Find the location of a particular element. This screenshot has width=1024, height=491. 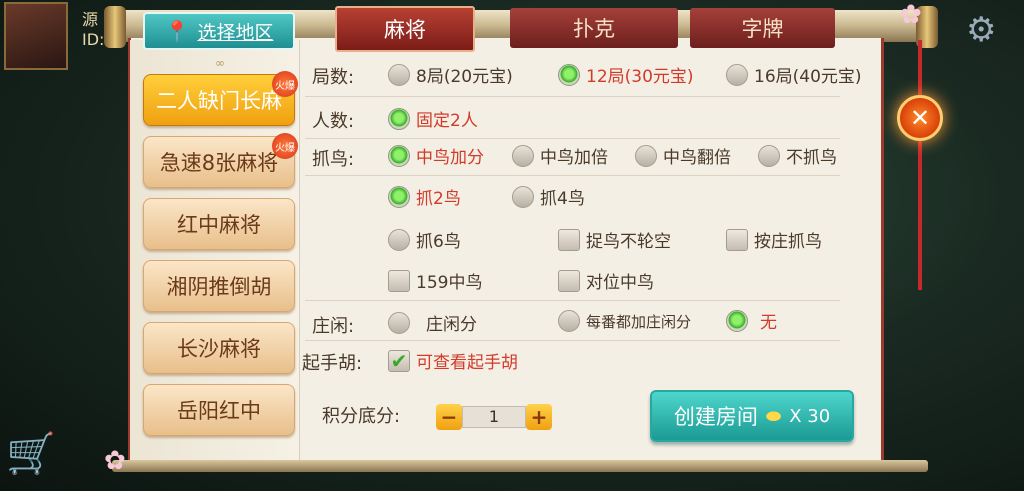

gold-ingot-icon: ⬬ is located at coordinates (773, 416).